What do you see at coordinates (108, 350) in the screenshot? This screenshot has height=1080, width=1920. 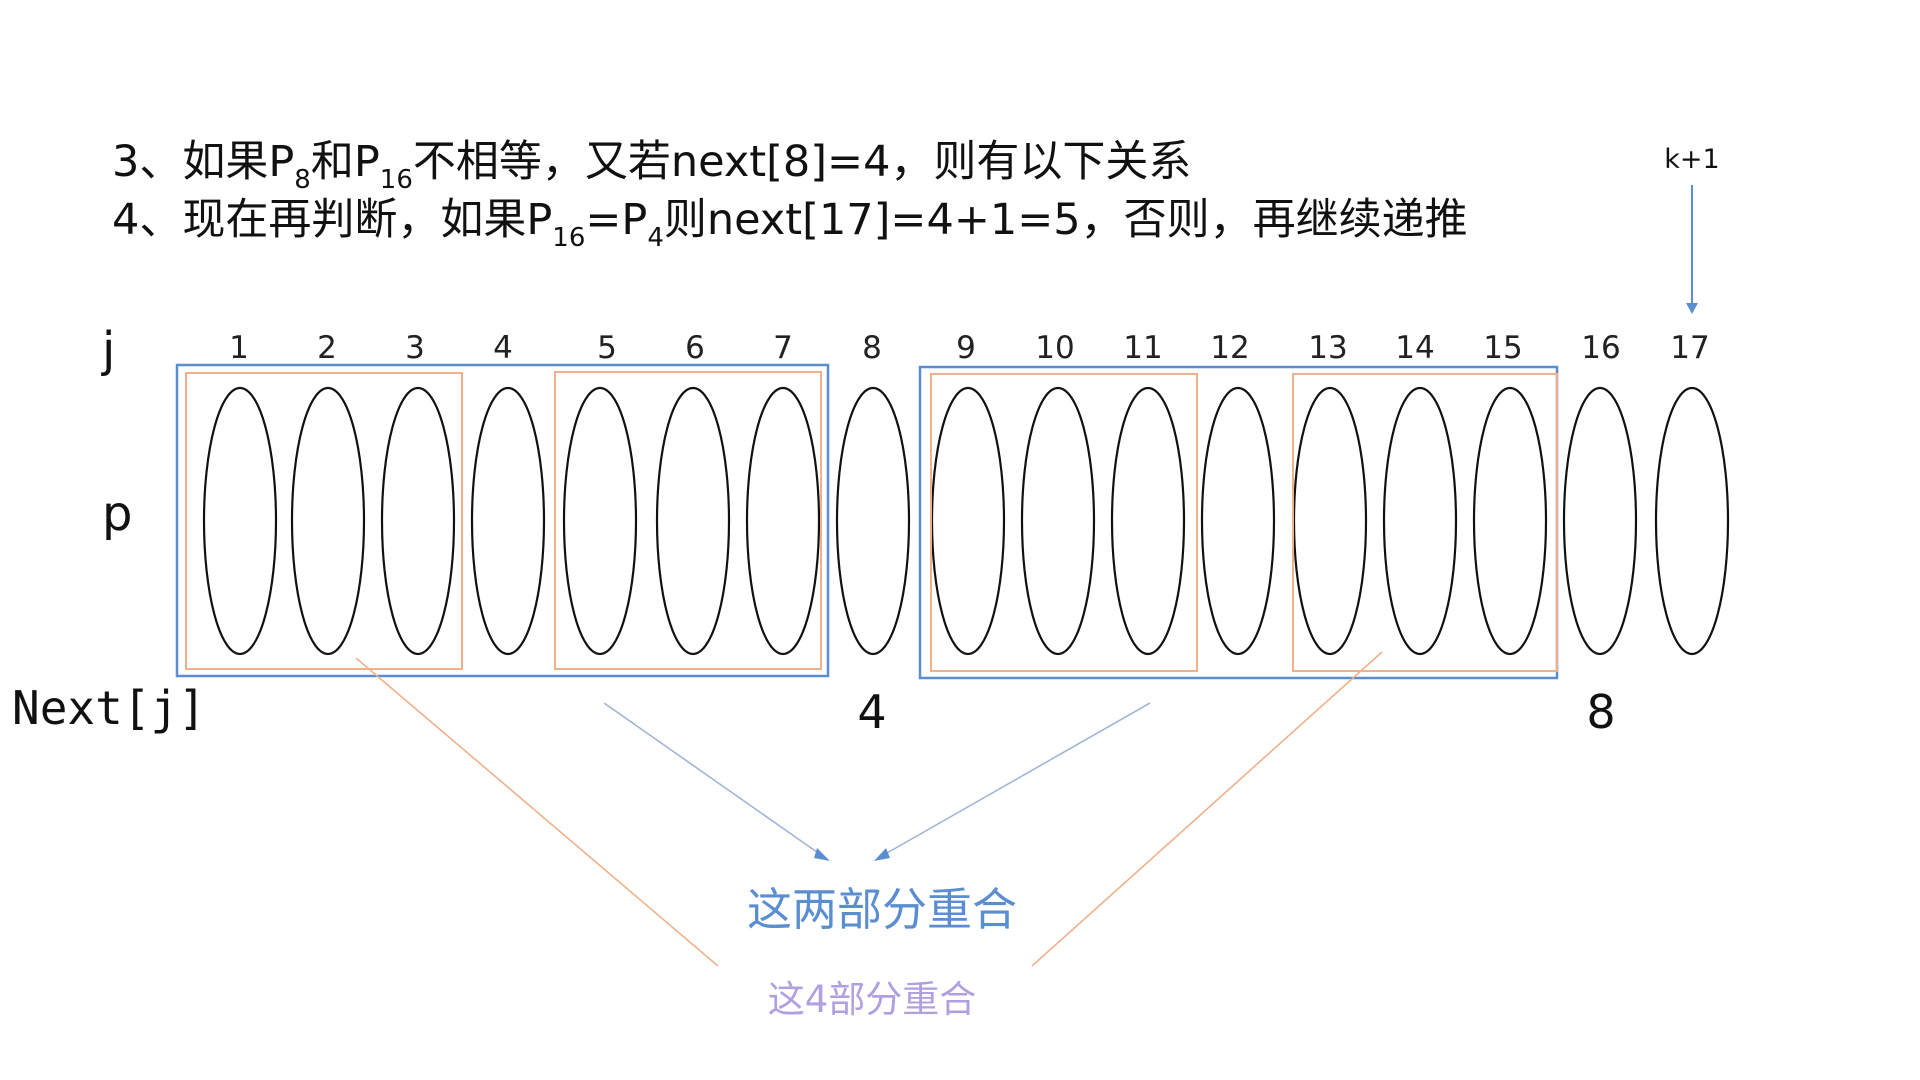 I see `row-label-j: j` at bounding box center [108, 350].